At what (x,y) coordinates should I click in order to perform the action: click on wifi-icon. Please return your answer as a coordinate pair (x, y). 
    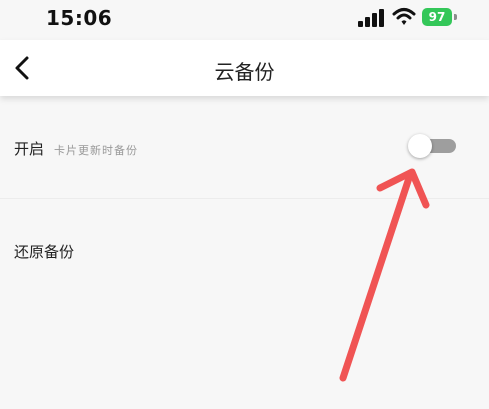
    Looking at the image, I should click on (404, 16).